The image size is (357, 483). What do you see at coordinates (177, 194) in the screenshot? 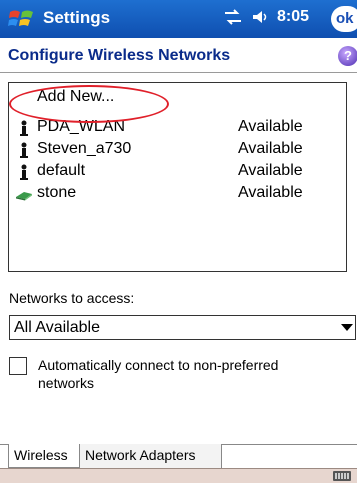
I see `list-item: stone Available` at bounding box center [177, 194].